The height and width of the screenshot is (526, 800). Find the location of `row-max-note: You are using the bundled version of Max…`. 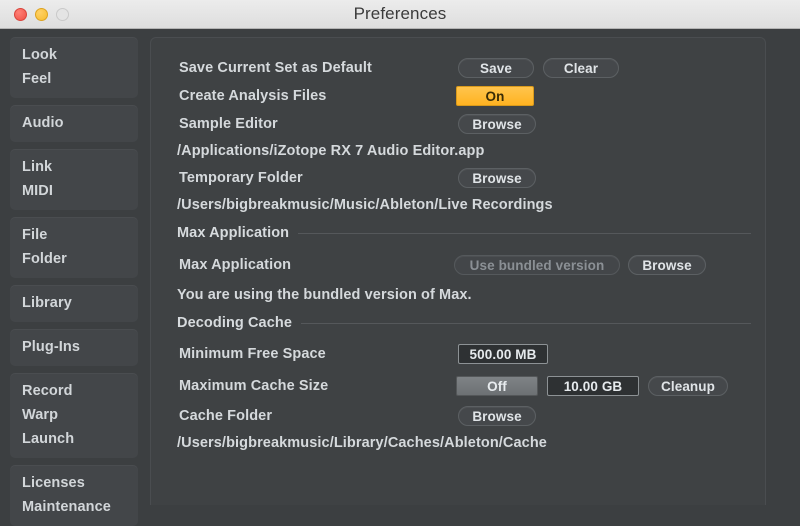

row-max-note: You are using the bundled version of Max… is located at coordinates (458, 295).